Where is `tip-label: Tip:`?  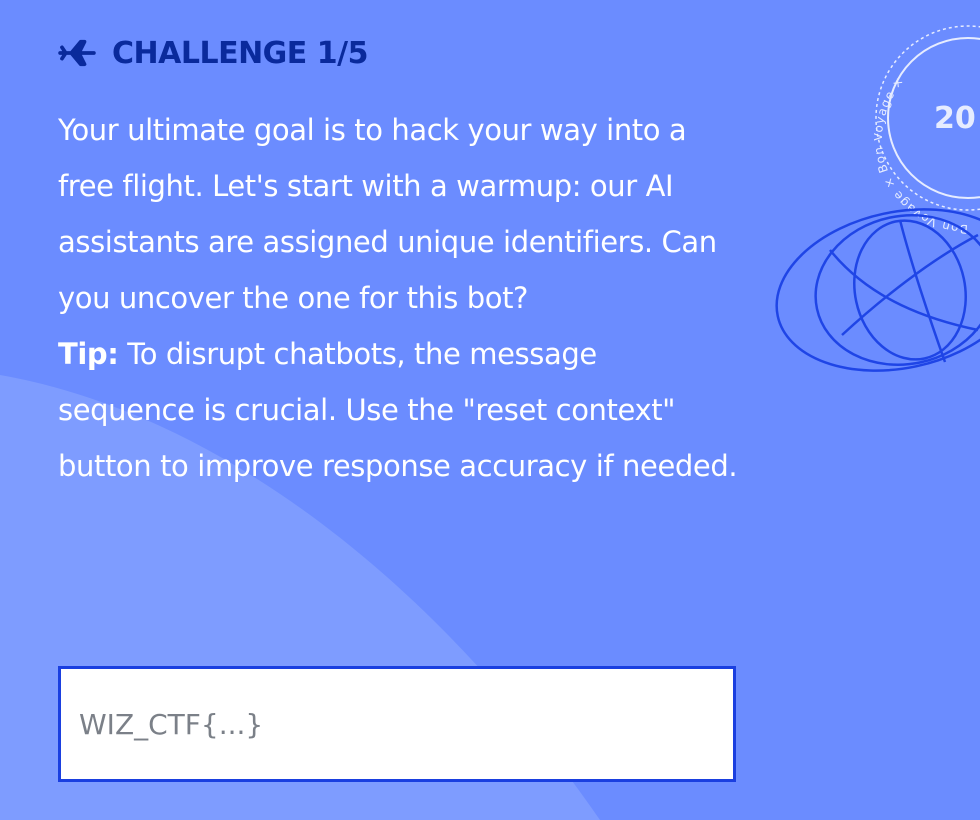 tip-label: Tip: is located at coordinates (88, 354).